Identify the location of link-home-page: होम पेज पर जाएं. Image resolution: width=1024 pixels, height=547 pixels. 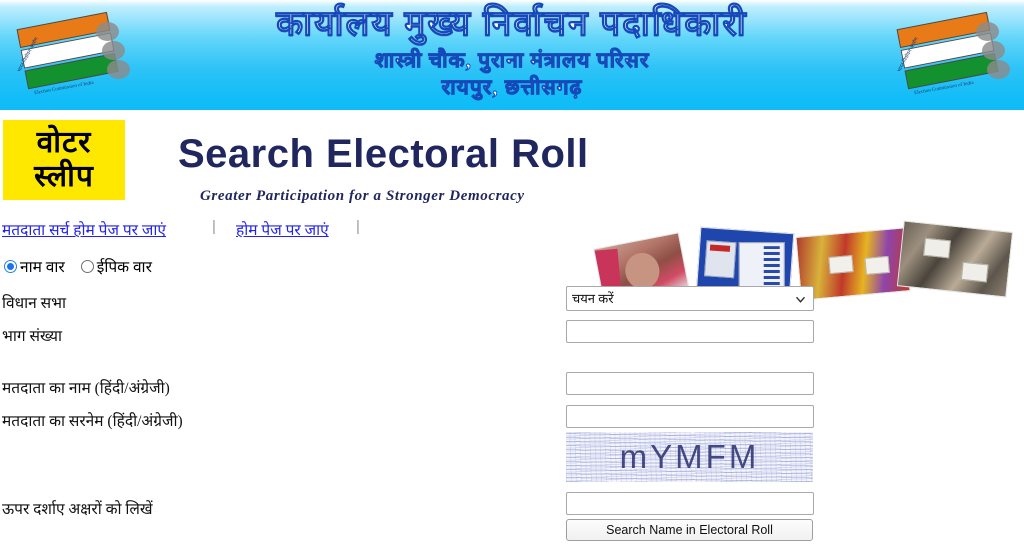
(282, 229).